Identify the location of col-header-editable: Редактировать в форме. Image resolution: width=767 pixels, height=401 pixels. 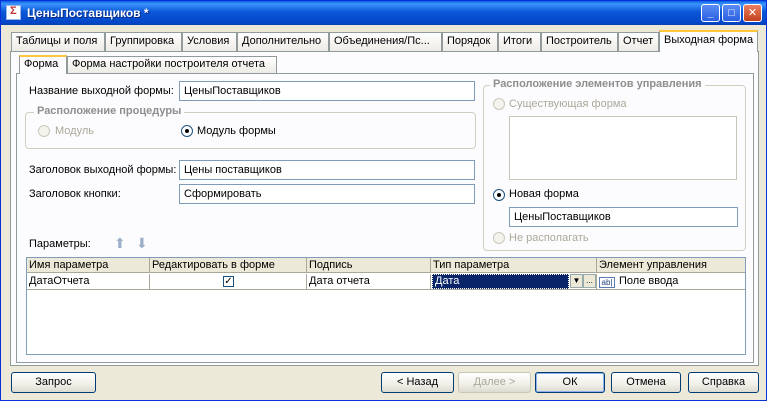
(228, 265).